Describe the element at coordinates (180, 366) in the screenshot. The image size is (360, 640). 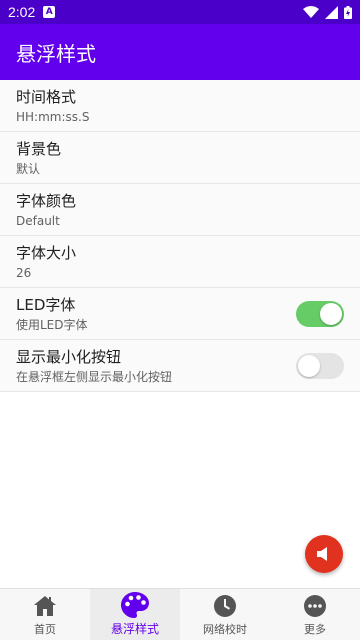
I see `setting-show-minimize-button: 显示最小化按钮 在悬浮框左侧显示最小化按钮` at that location.